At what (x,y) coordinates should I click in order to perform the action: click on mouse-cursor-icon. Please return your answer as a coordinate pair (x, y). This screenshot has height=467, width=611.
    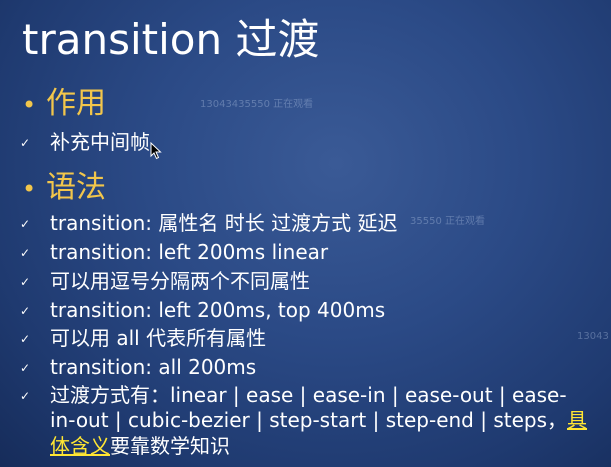
    Looking at the image, I should click on (156, 151).